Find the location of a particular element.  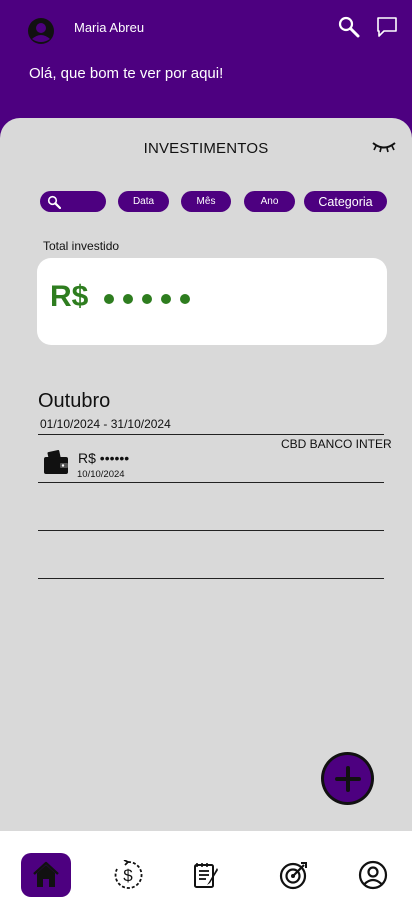

add-button-inner is located at coordinates (347, 778).